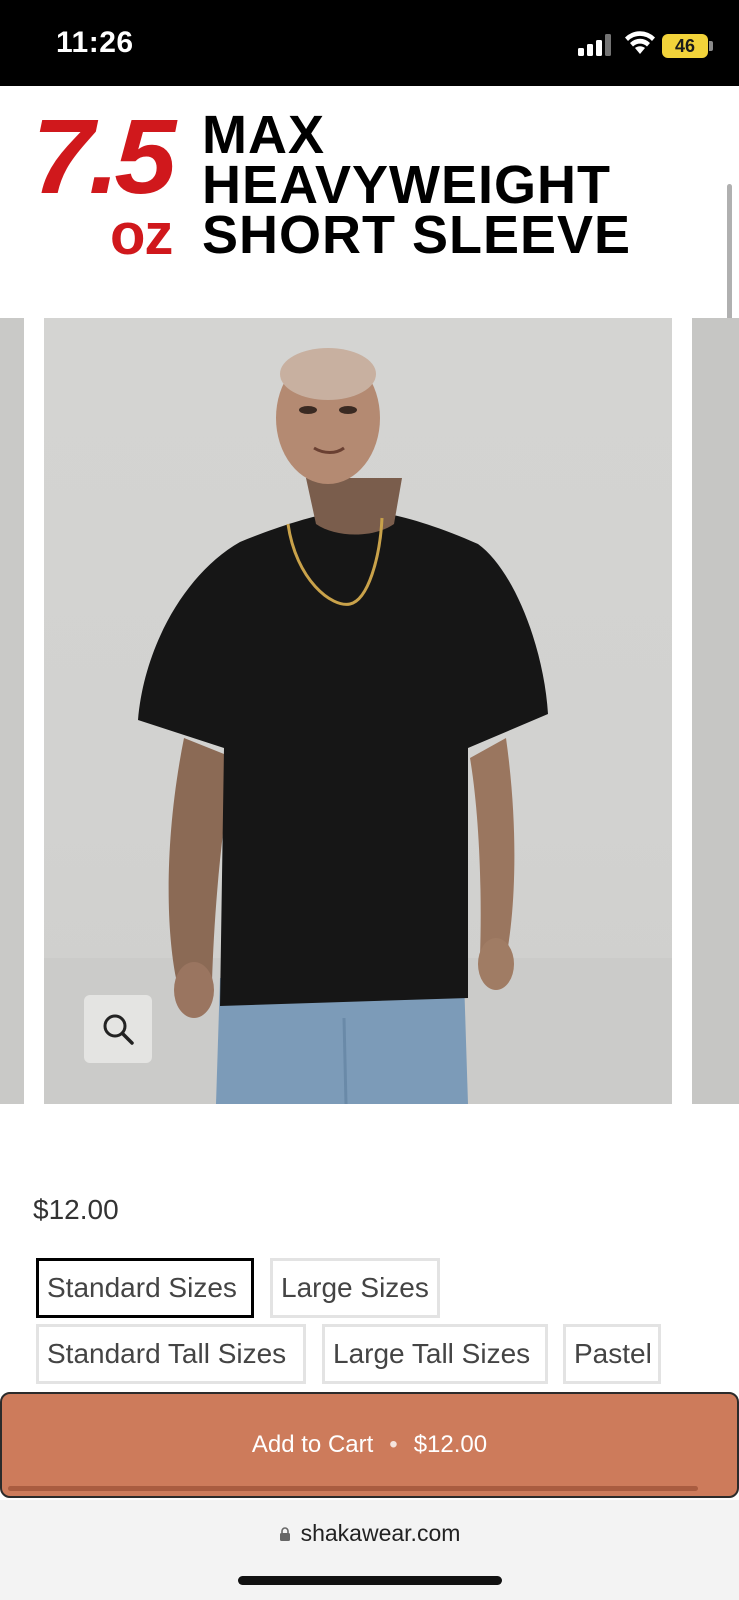  I want to click on wifi-icon, so click(640, 42).